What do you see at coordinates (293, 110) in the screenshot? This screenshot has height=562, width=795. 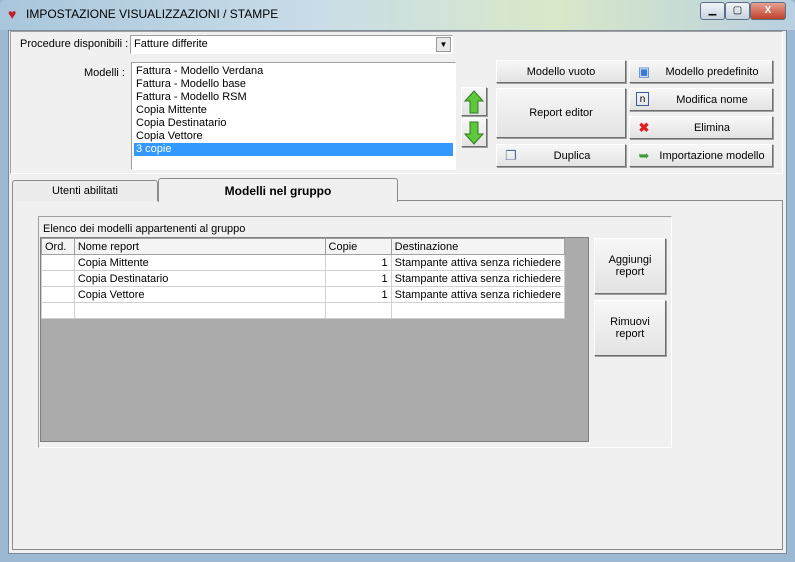 I see `list-item: Copia Mittente` at bounding box center [293, 110].